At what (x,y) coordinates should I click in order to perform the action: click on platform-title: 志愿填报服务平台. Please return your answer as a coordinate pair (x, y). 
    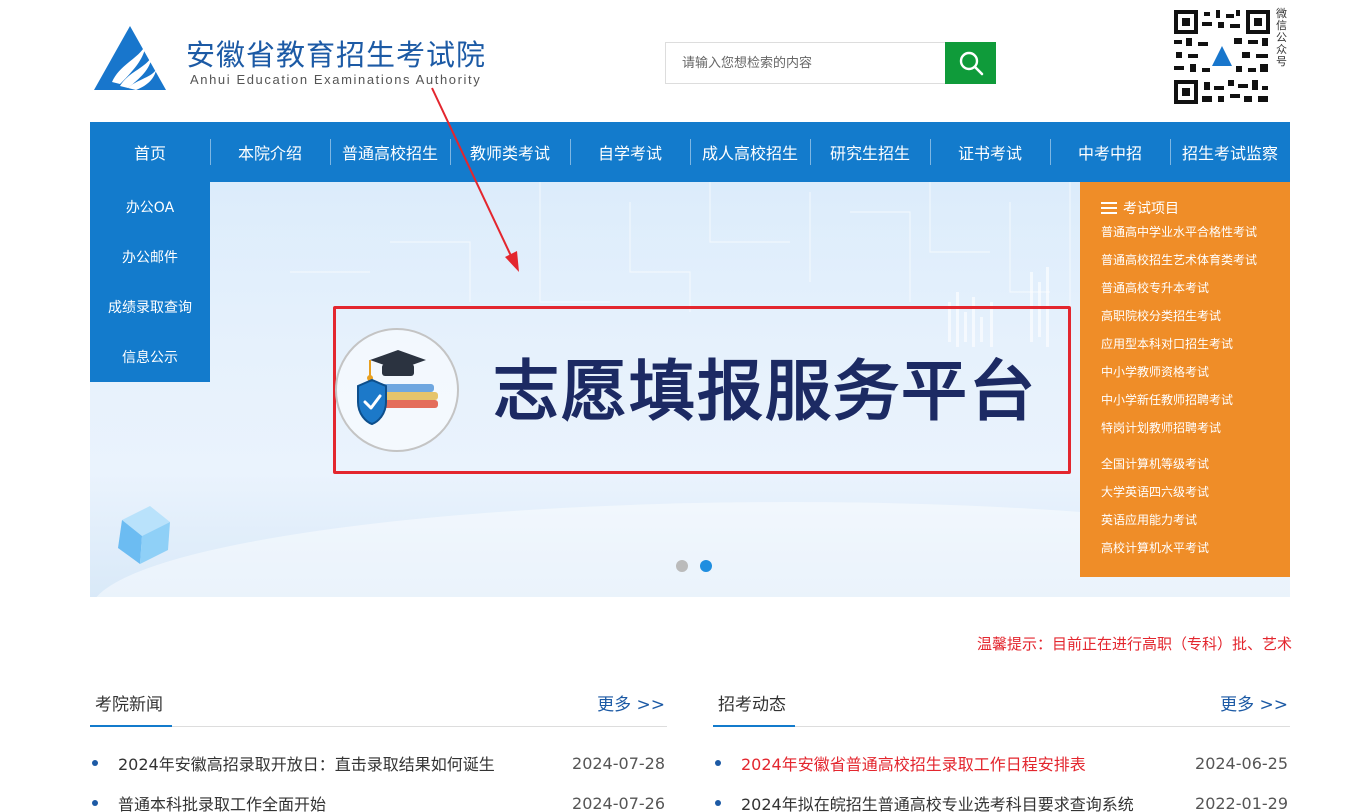
    Looking at the image, I should click on (765, 391).